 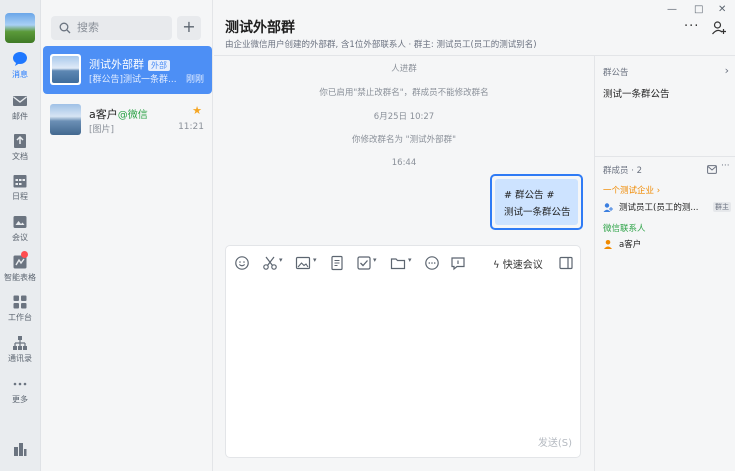 What do you see at coordinates (719, 28) in the screenshot?
I see `add-member-icon` at bounding box center [719, 28].